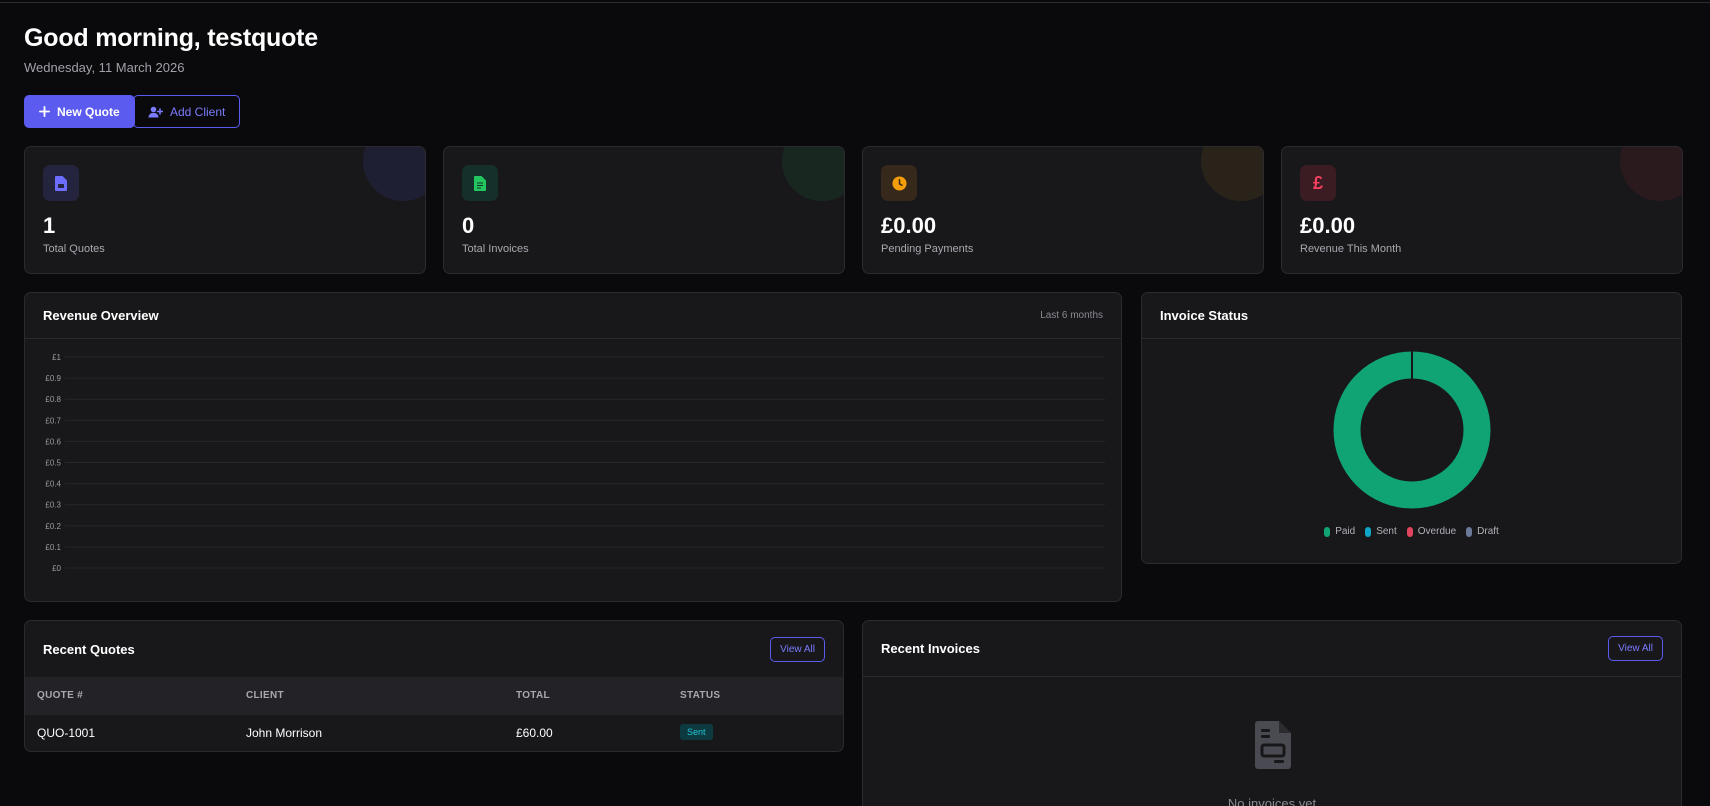 The image size is (1710, 806). What do you see at coordinates (1351, 249) in the screenshot?
I see `stat-label: Revenue This Month` at bounding box center [1351, 249].